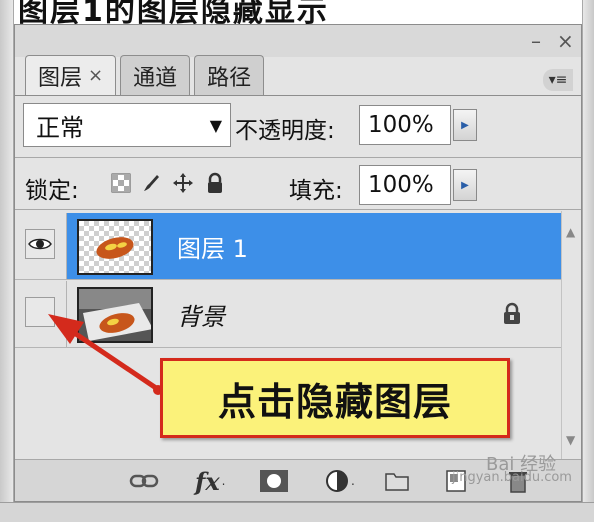  I want to click on layer-list-scrollbar: ▲ ▼, so click(571, 335).